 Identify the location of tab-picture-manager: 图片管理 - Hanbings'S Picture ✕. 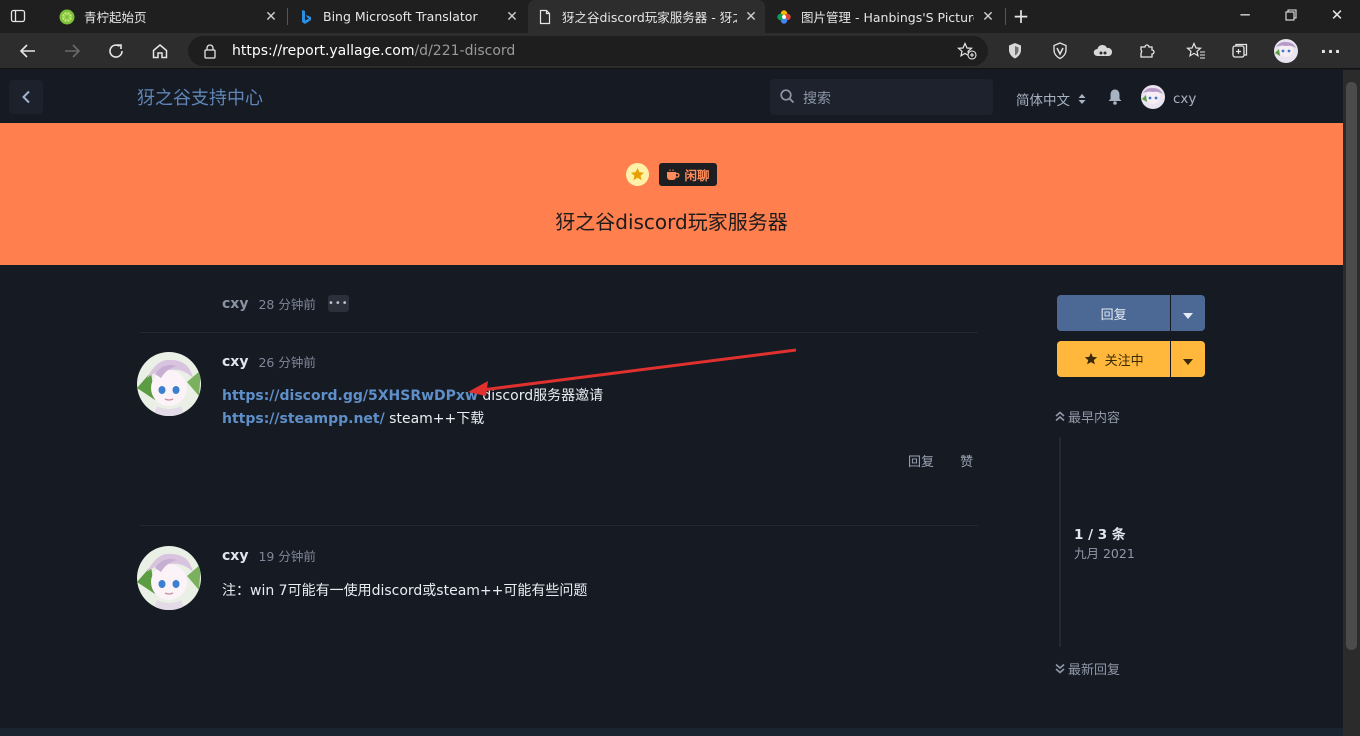
(884, 16).